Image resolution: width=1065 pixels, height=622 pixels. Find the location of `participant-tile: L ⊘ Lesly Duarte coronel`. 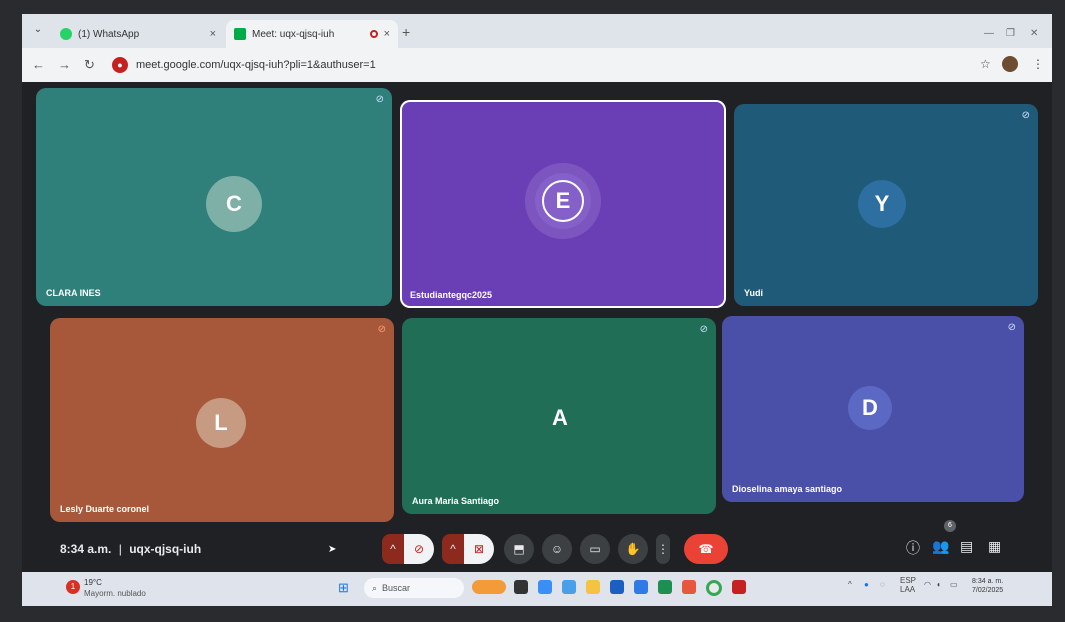

participant-tile: L ⊘ Lesly Duarte coronel is located at coordinates (222, 420).